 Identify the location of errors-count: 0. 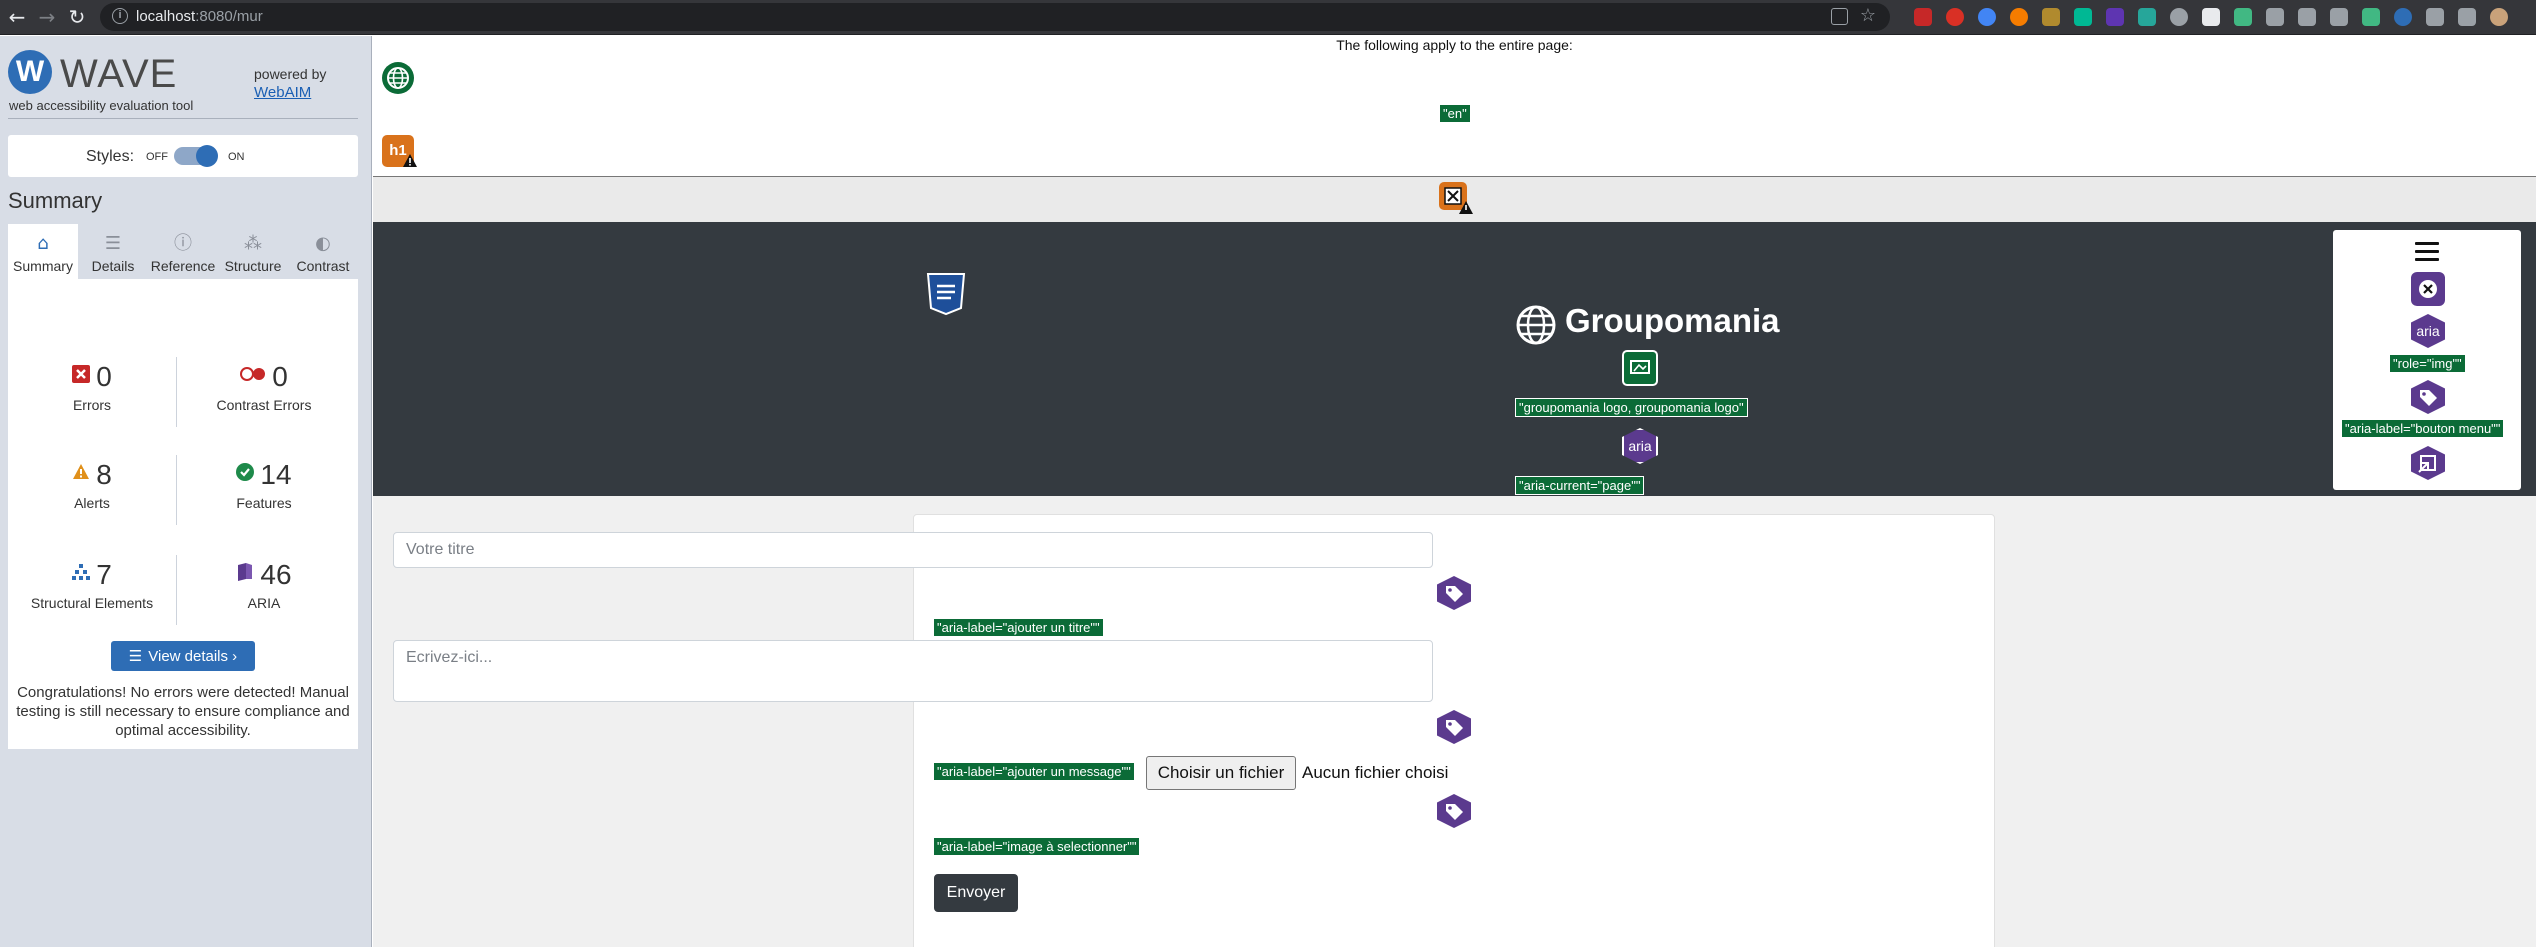
(104, 376).